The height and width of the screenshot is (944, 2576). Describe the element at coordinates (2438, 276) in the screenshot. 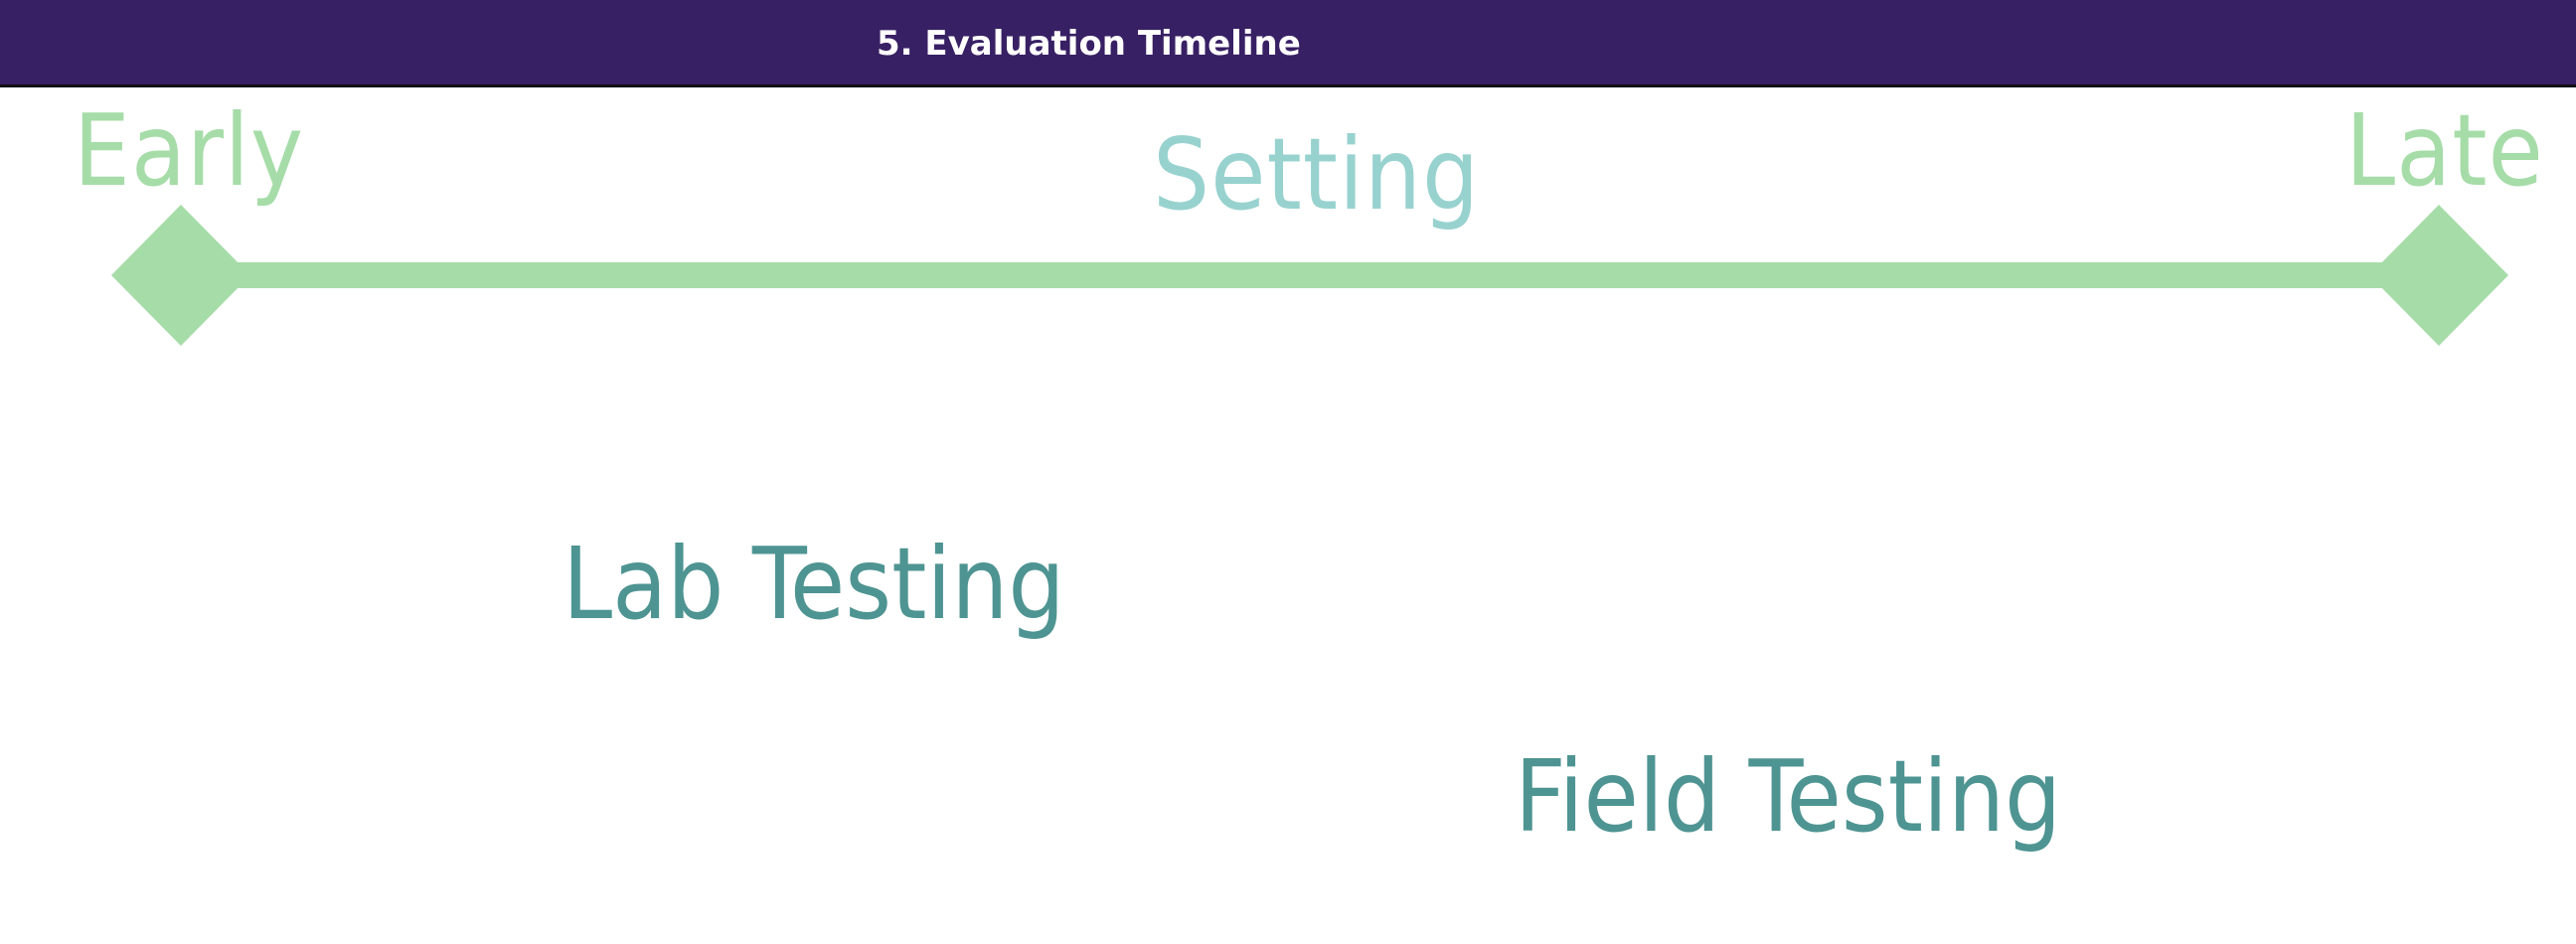

I see `timeline-end-diamond` at that location.